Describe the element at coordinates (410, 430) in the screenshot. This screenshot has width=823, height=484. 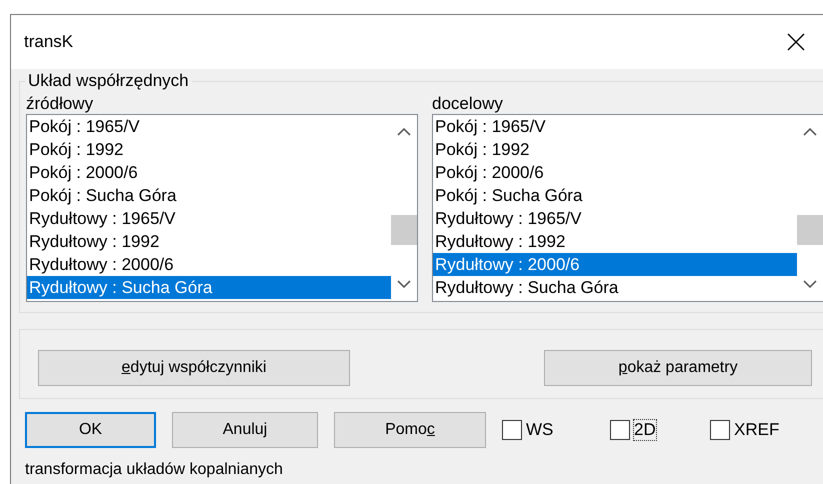
I see `dialog-button: Pomoc` at that location.